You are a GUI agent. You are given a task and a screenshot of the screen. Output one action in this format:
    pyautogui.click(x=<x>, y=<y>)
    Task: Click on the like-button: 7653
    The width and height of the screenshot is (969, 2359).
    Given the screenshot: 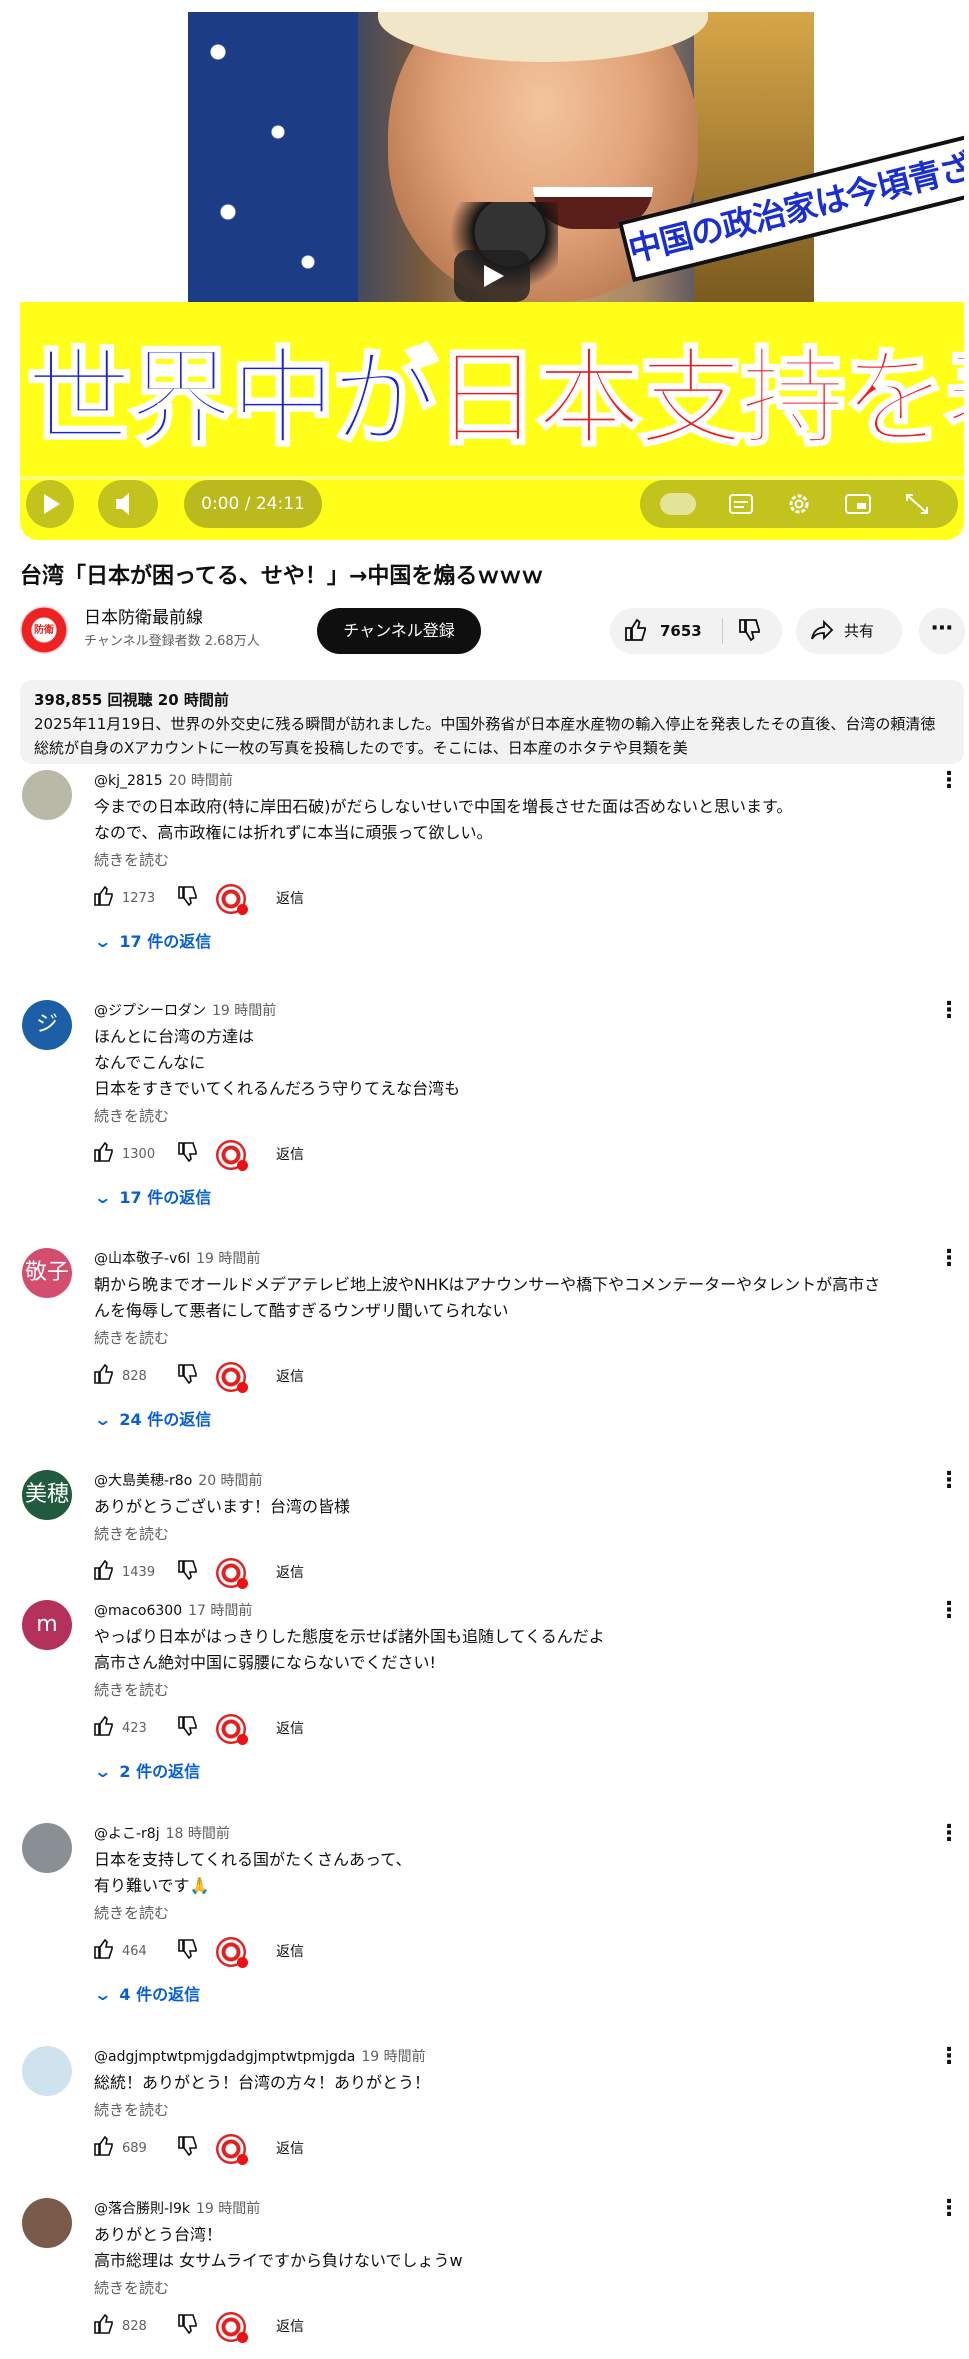 What is the action you would take?
    pyautogui.click(x=665, y=631)
    